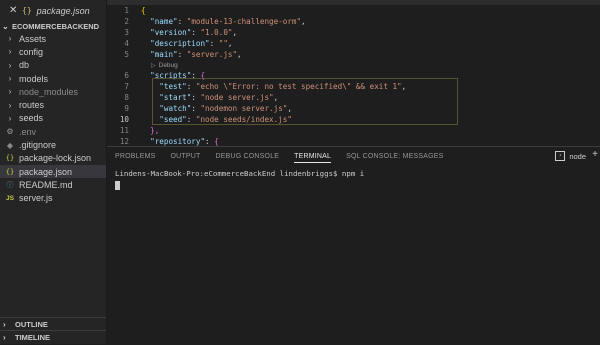 This screenshot has height=345, width=600. What do you see at coordinates (10, 185) in the screenshot?
I see `info-icon: ⓘ` at bounding box center [10, 185].